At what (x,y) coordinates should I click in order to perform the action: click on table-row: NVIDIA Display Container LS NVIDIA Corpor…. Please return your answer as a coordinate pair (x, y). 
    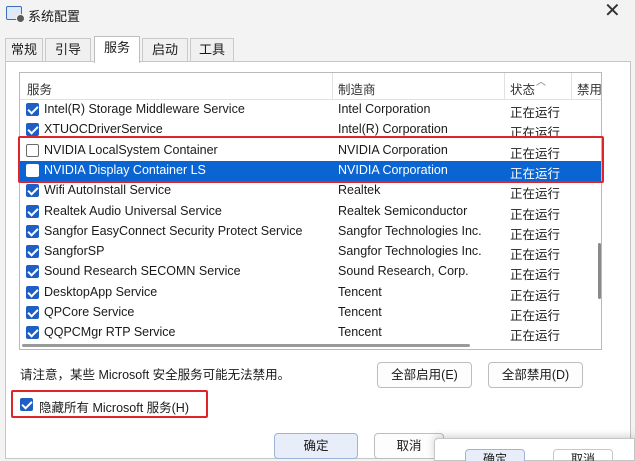
    Looking at the image, I should click on (310, 170).